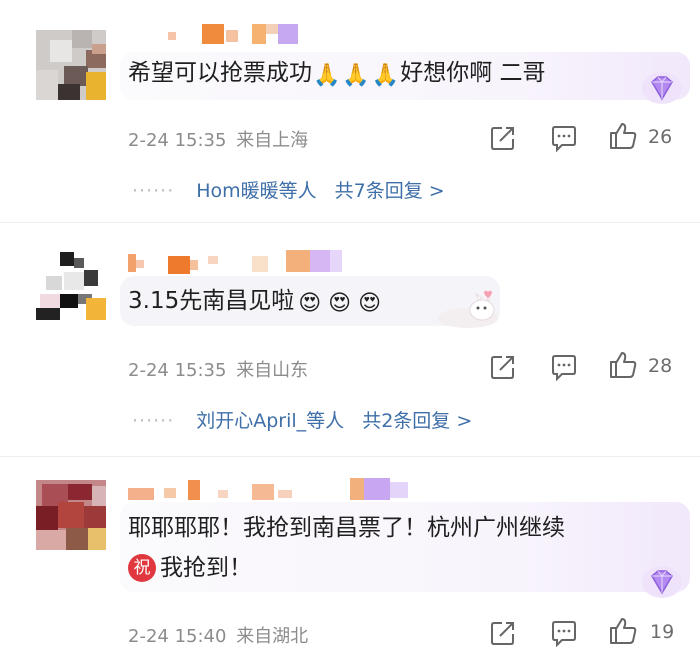  What do you see at coordinates (468, 309) in the screenshot?
I see `sticker-icon` at bounding box center [468, 309].